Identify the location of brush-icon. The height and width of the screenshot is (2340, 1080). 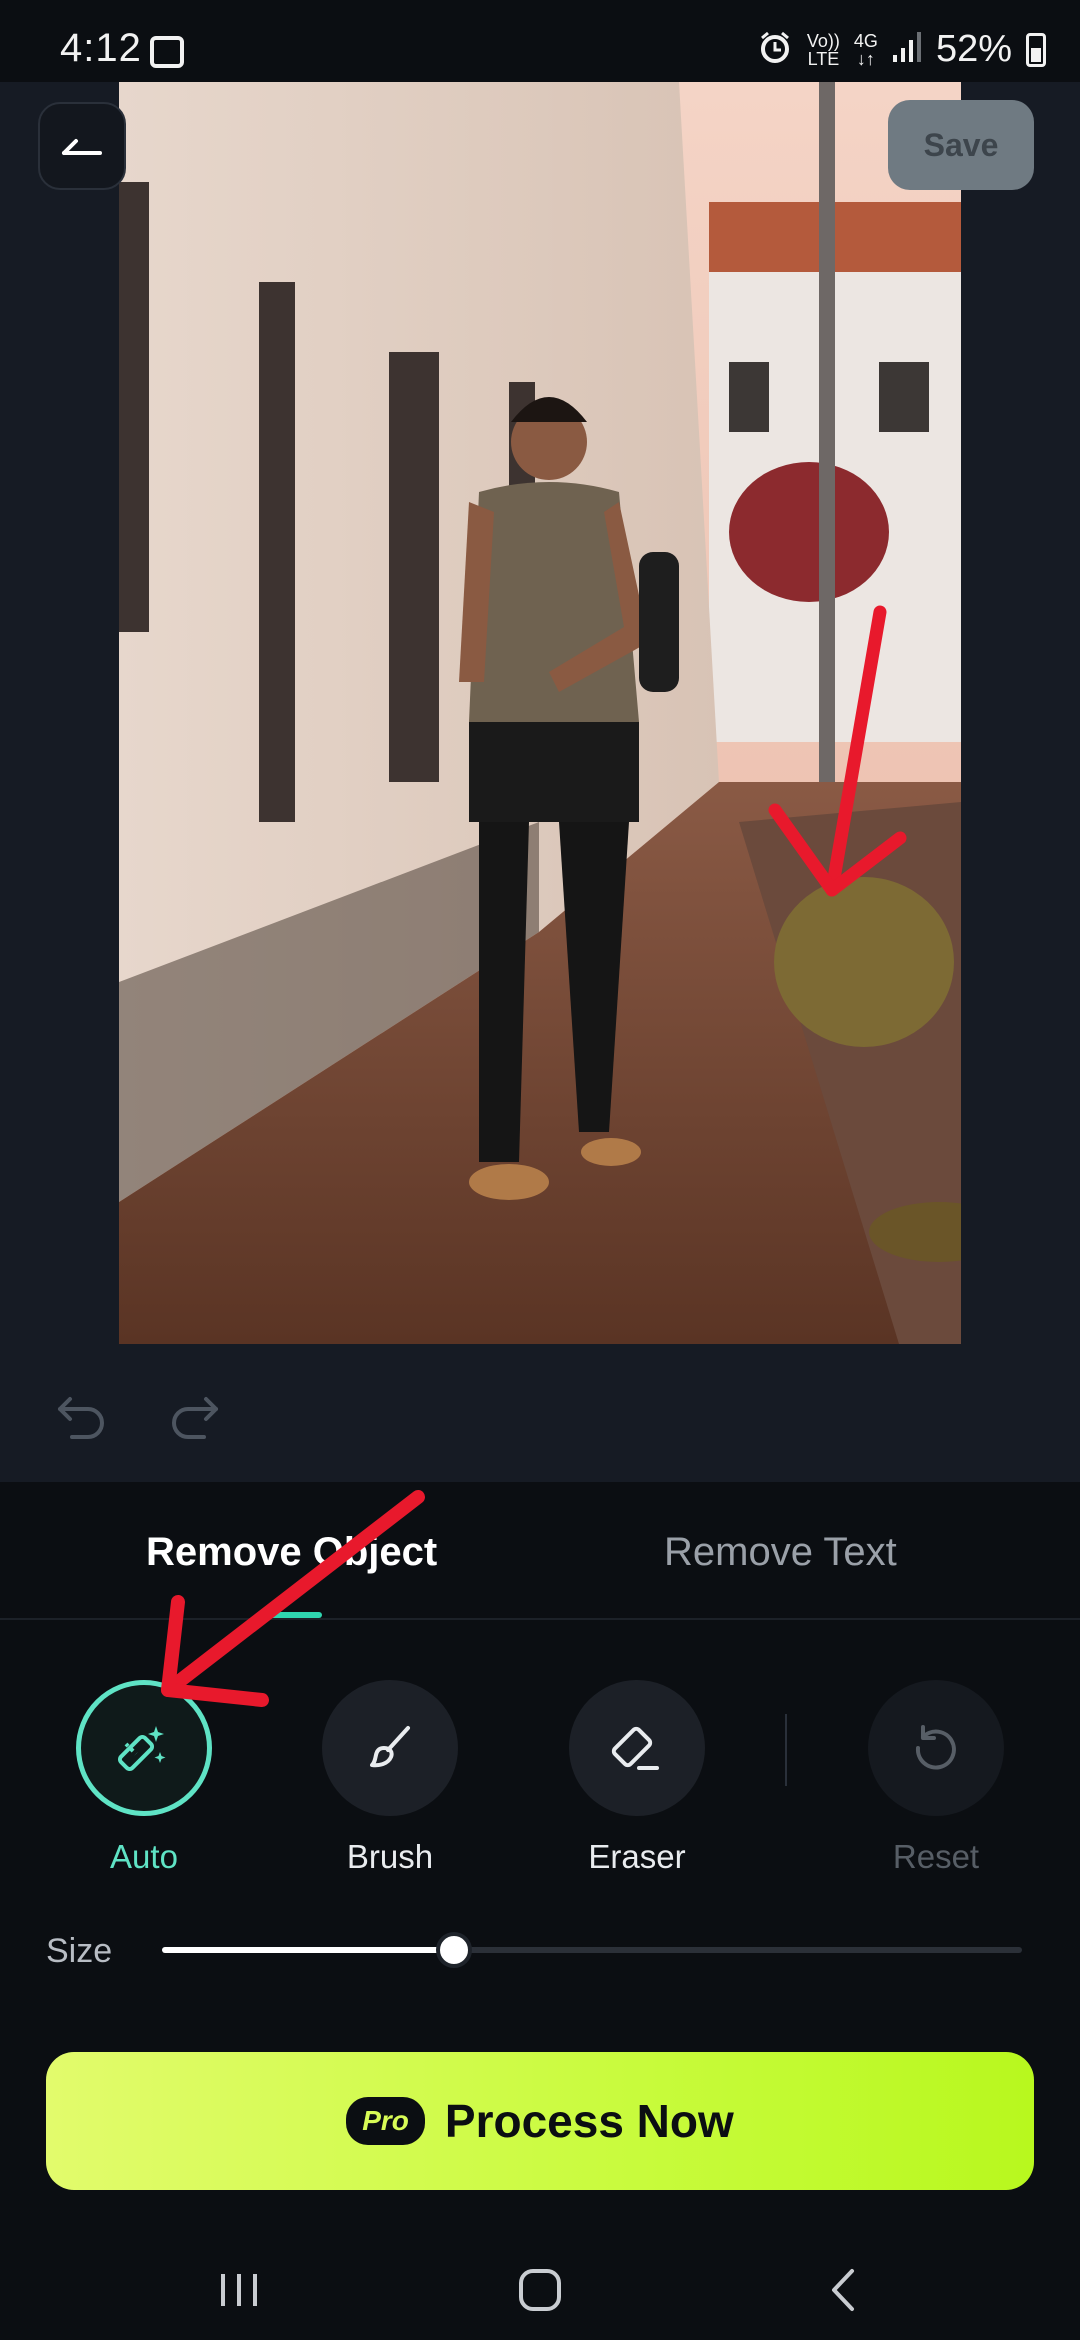
(390, 1747).